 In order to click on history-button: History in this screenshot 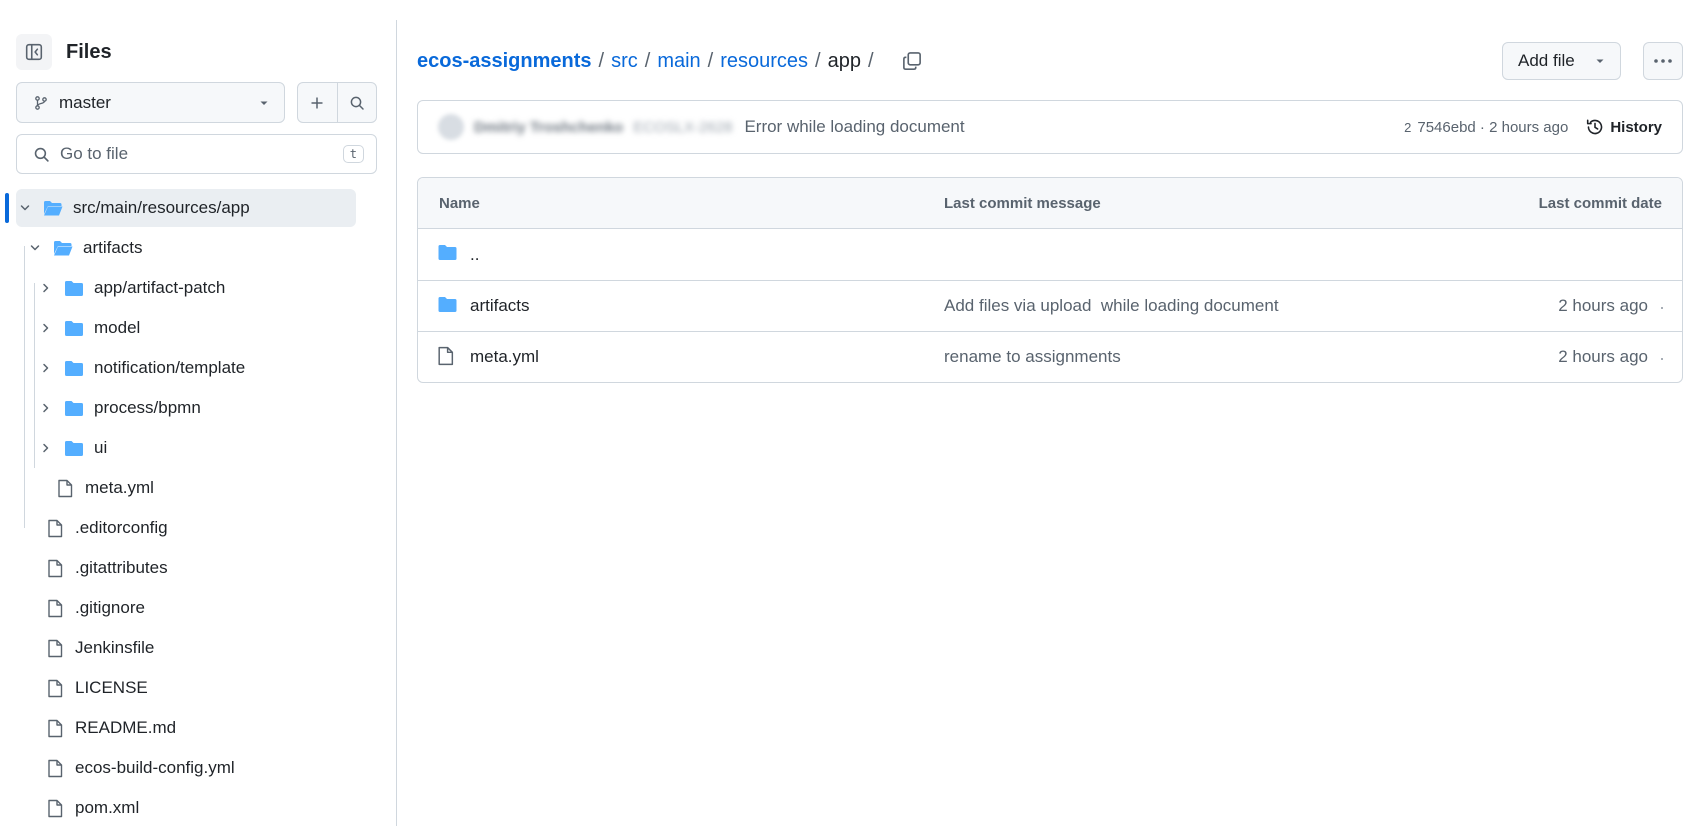, I will do `click(1624, 127)`.